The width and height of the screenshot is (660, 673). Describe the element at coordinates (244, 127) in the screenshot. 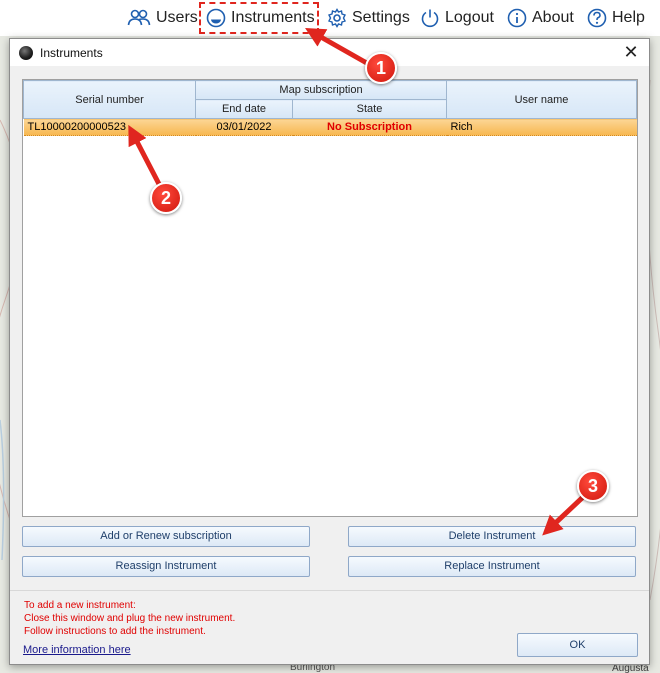

I see `cell-end-date: 03/01/2022` at that location.